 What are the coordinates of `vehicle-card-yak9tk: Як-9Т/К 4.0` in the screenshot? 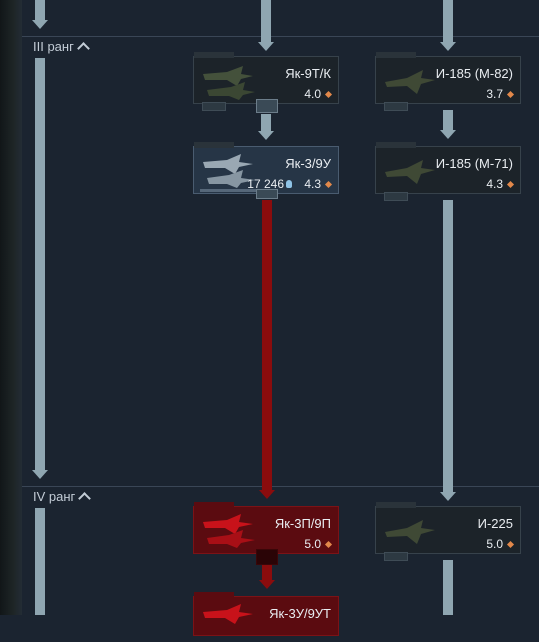 It's located at (266, 82).